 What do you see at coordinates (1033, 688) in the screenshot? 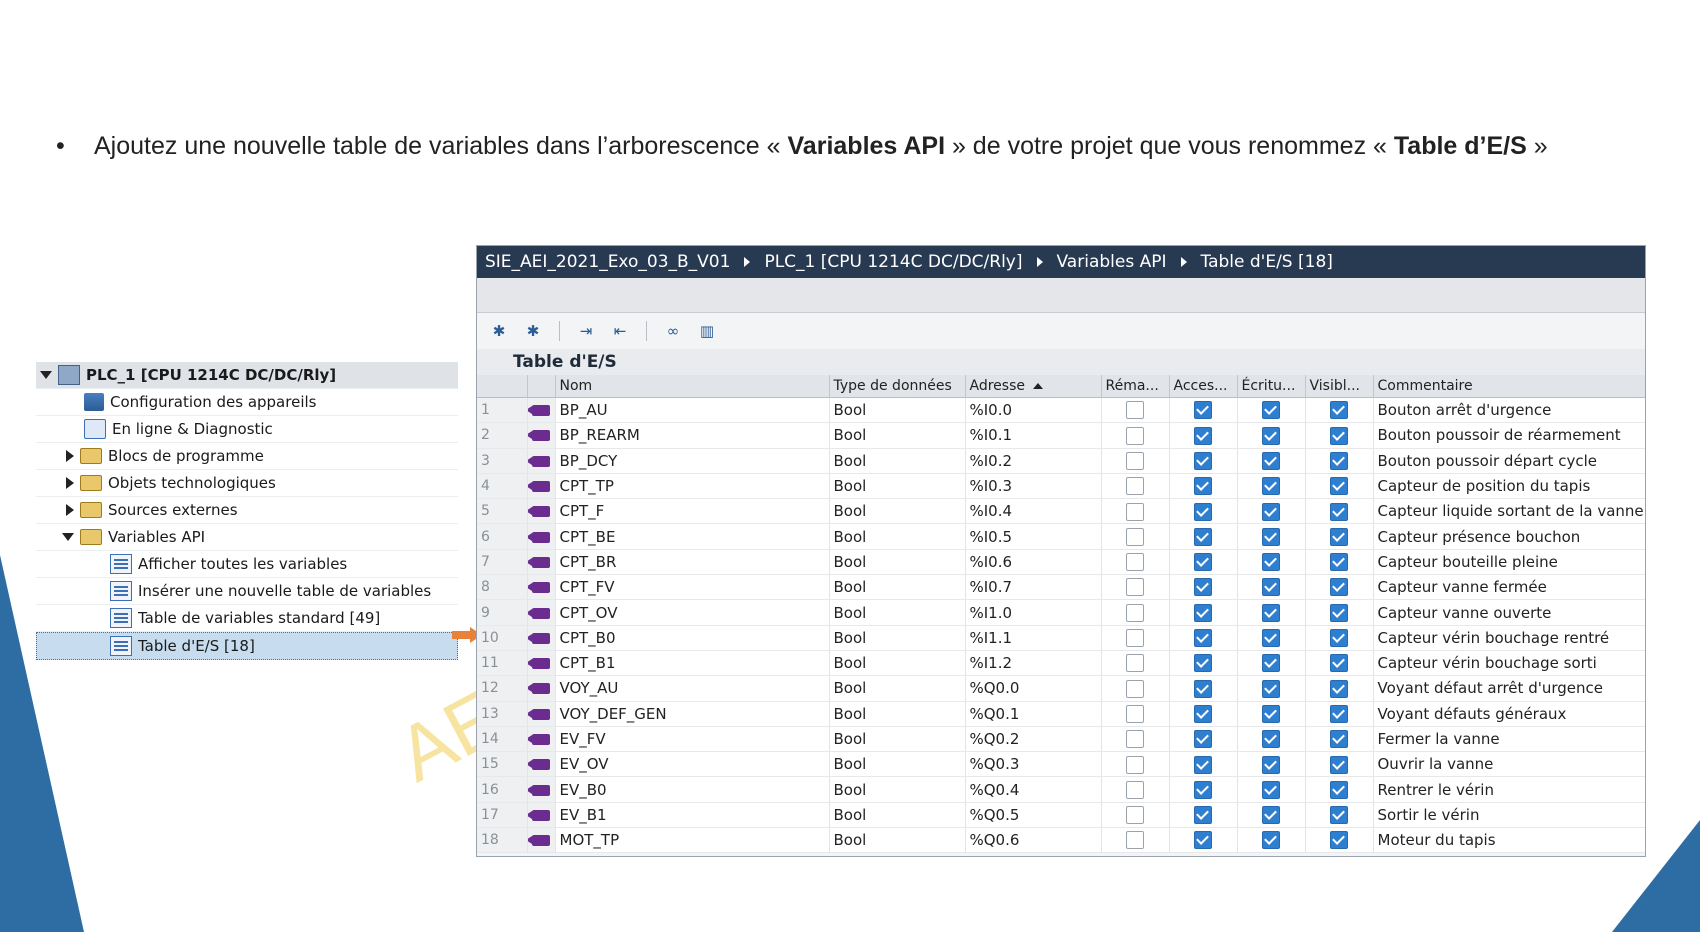
I see `tag-address-cell: %Q0.0` at bounding box center [1033, 688].